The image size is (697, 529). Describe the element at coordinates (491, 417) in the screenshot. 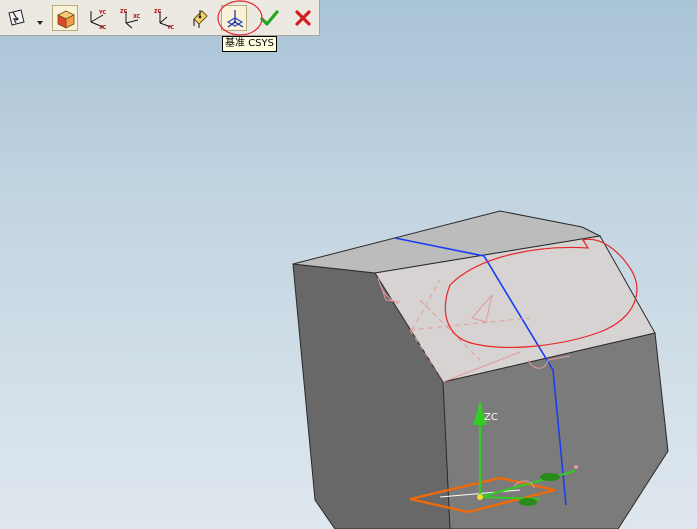

I see `zc-axis-label: ZC` at that location.